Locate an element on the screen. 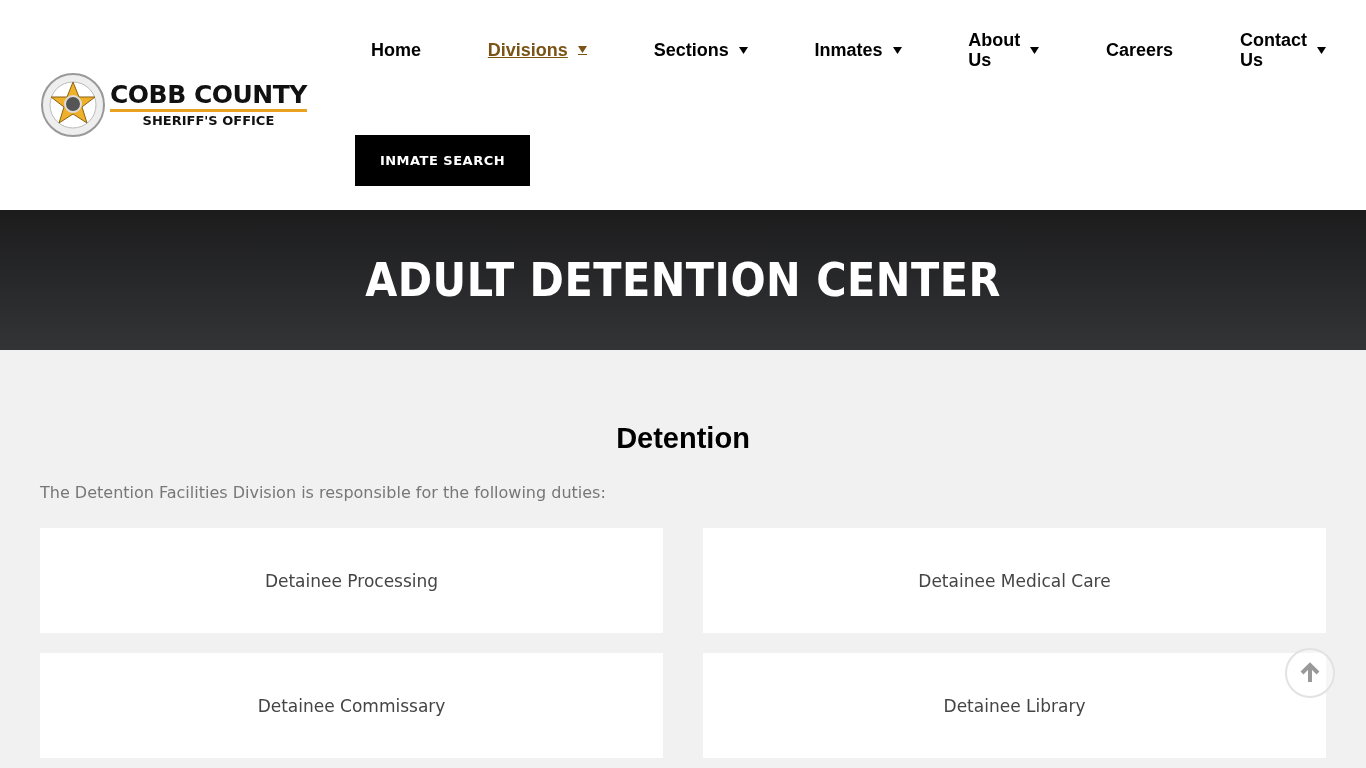 This screenshot has height=768, width=1366. scroll-to-top-button is located at coordinates (1310, 673).